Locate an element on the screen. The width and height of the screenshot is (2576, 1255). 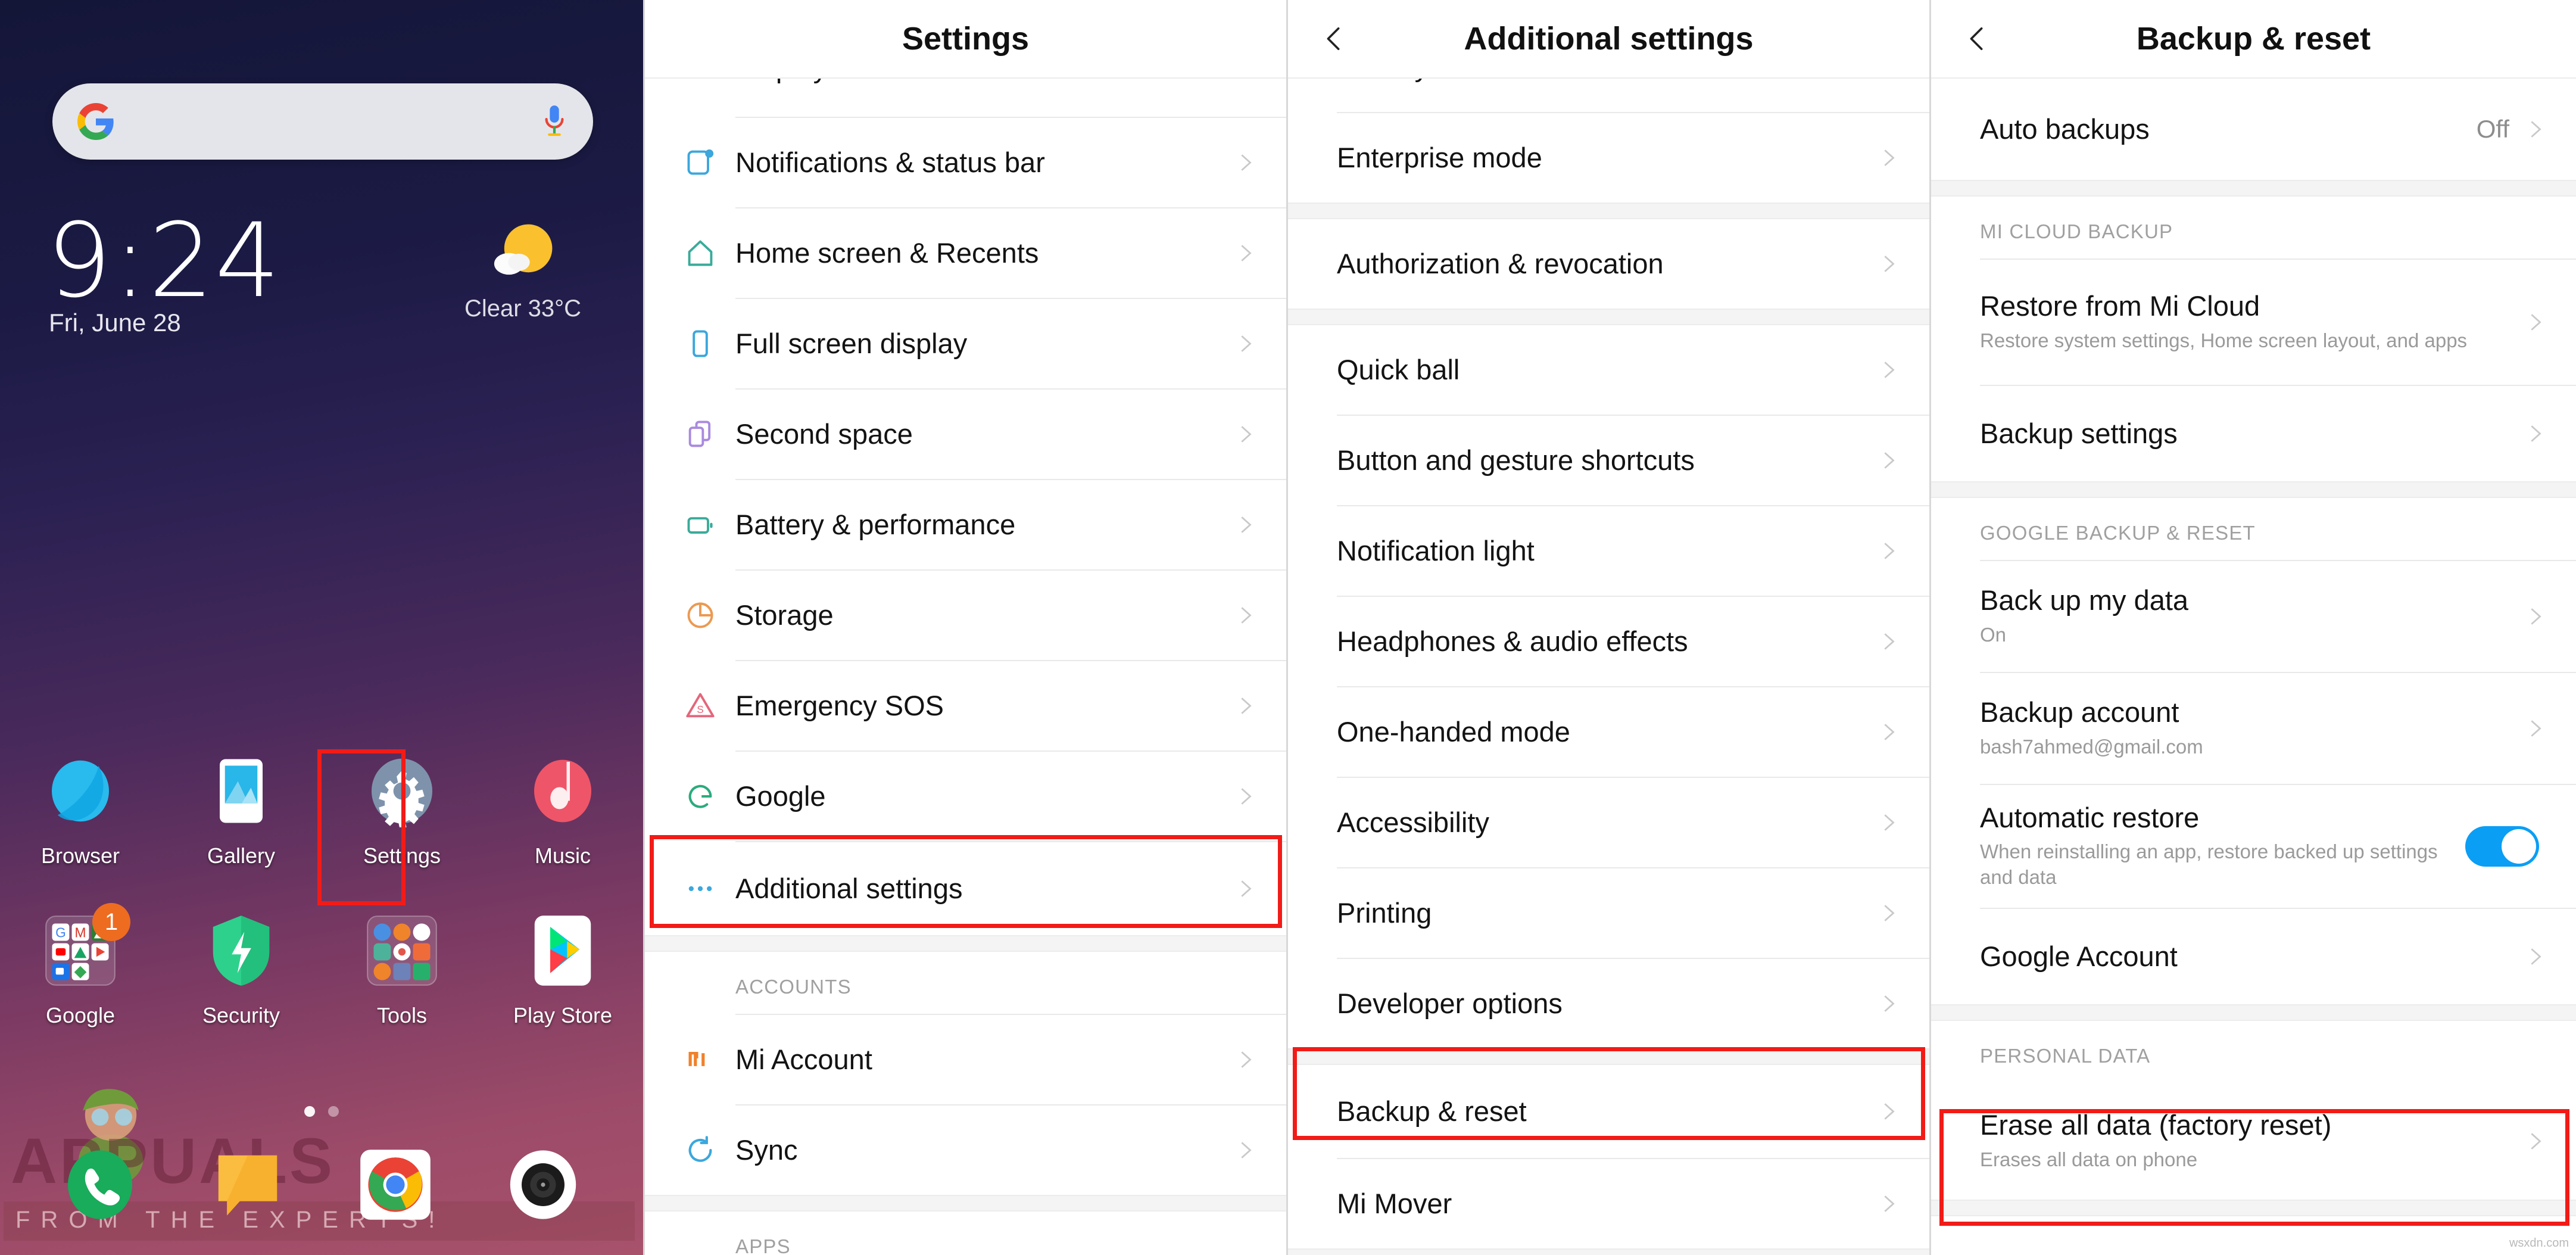
ellipsis-icon is located at coordinates (700, 889).